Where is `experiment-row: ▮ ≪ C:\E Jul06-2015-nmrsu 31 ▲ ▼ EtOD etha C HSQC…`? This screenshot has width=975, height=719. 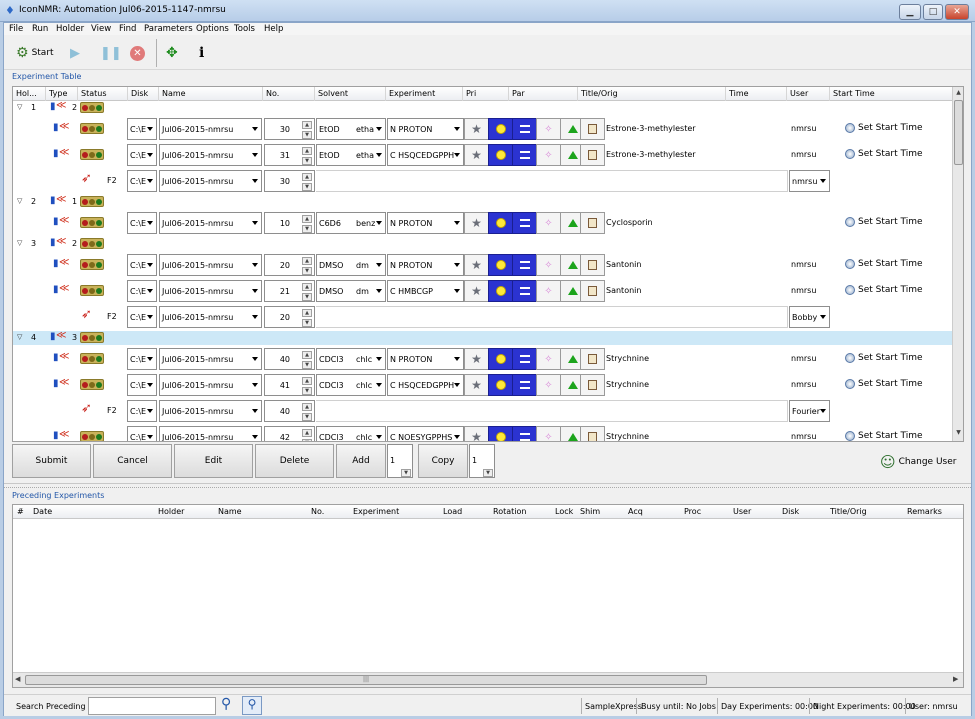 experiment-row: ▮ ≪ C:\E Jul06-2015-nmrsu 31 ▲ ▼ EtOD etha C HSQC… is located at coordinates (482, 155).